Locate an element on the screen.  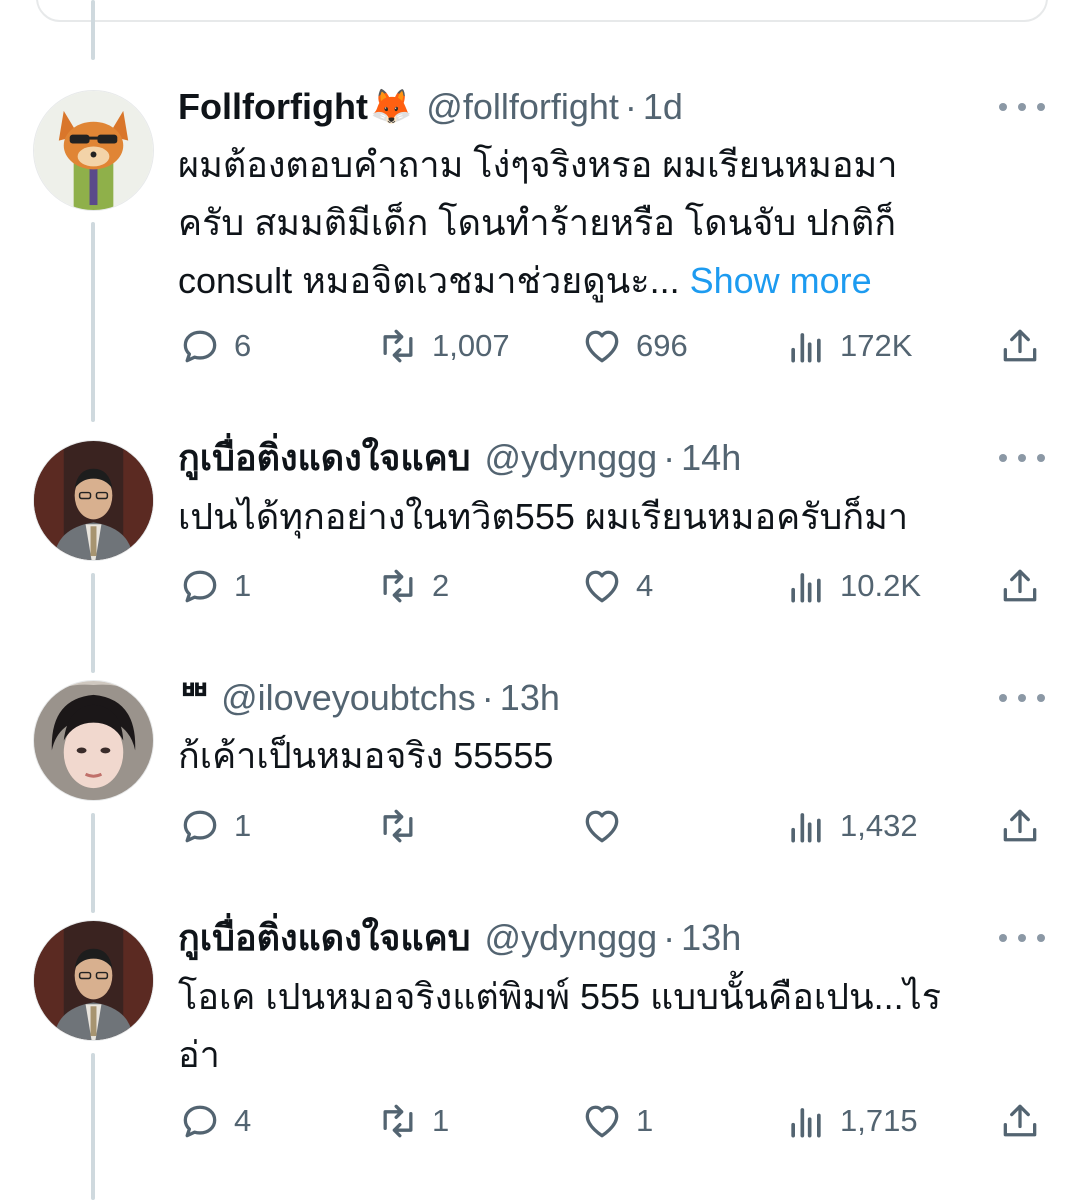
views-button: 1,715 is located at coordinates (851, 1121).